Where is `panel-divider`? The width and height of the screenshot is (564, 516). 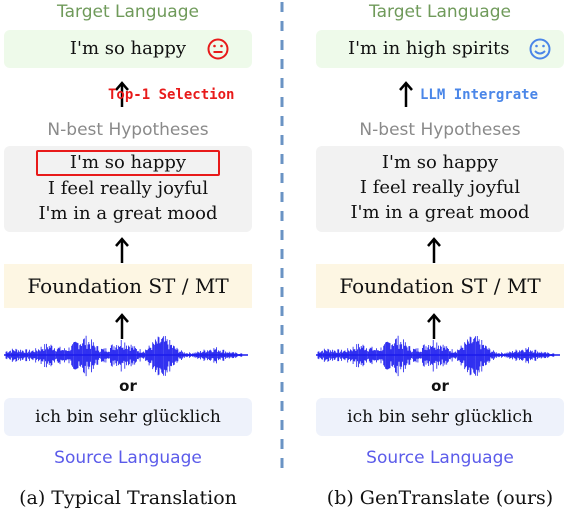
panel-divider is located at coordinates (282, 237).